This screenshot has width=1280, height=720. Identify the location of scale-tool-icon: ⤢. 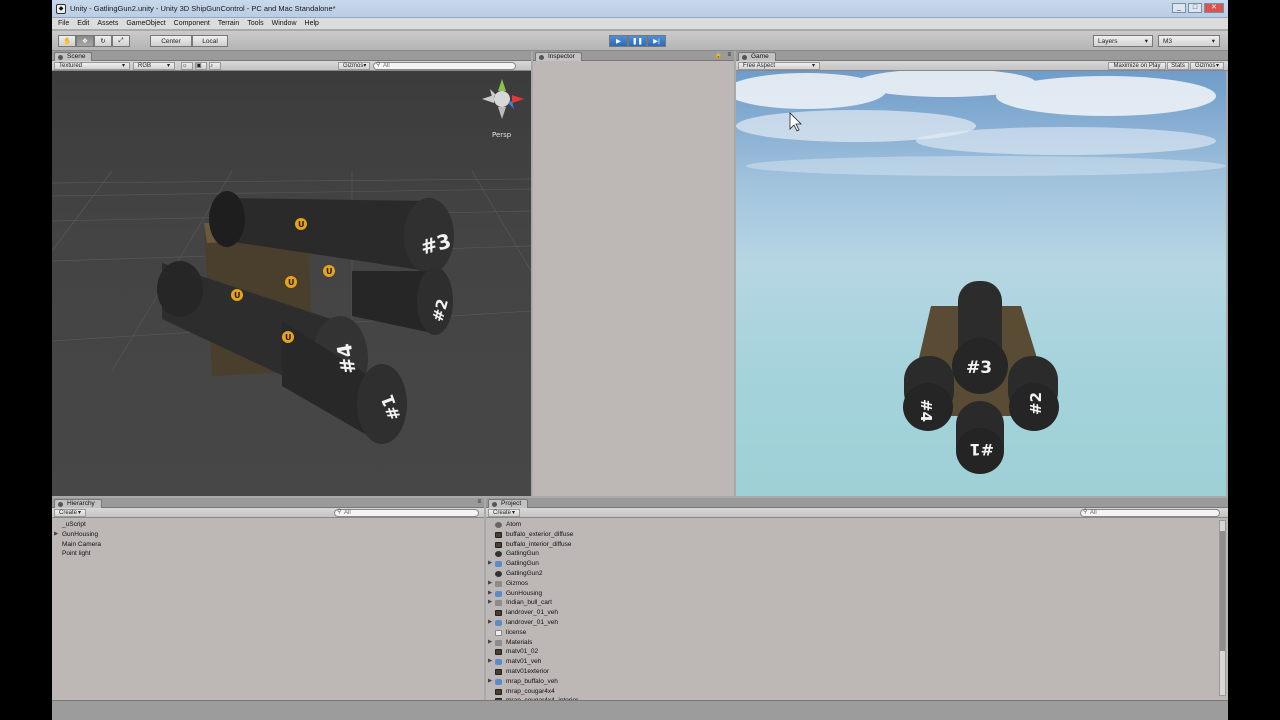
(121, 41).